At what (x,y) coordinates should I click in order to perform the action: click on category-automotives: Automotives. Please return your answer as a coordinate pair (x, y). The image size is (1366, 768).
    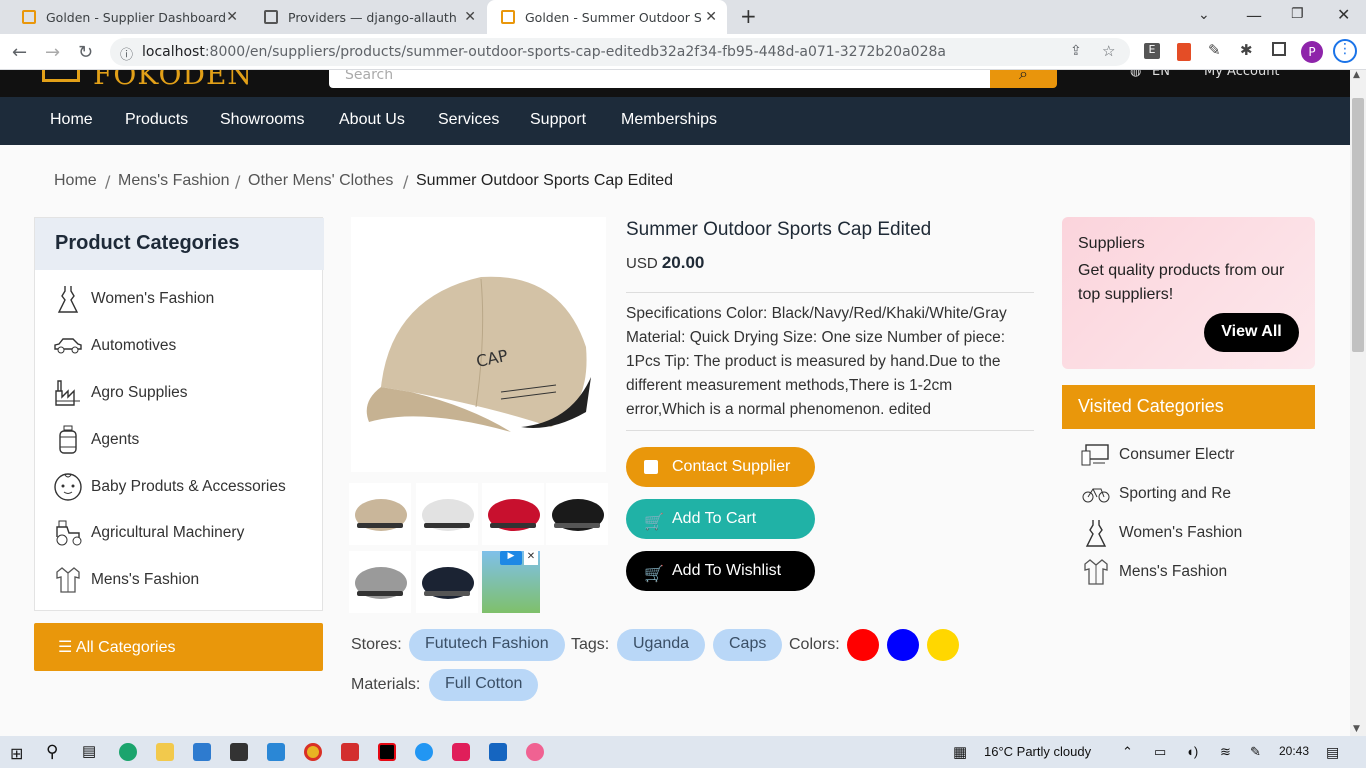
    Looking at the image, I should click on (114, 346).